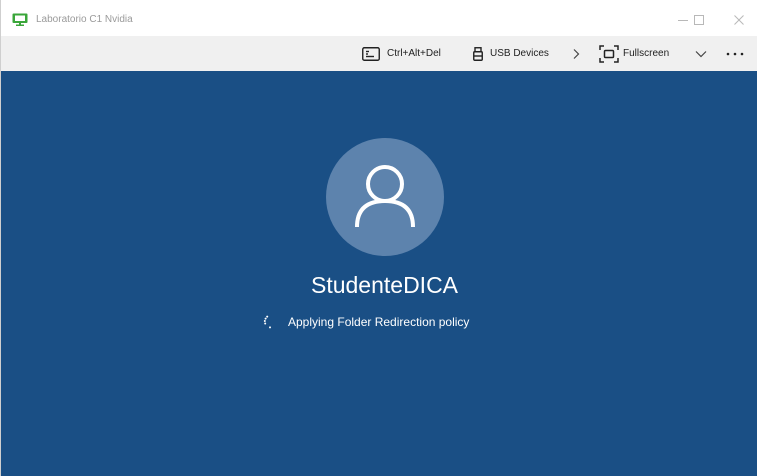  Describe the element at coordinates (379, 322) in the screenshot. I see `status-text: Applying Folder Redirection policy` at that location.